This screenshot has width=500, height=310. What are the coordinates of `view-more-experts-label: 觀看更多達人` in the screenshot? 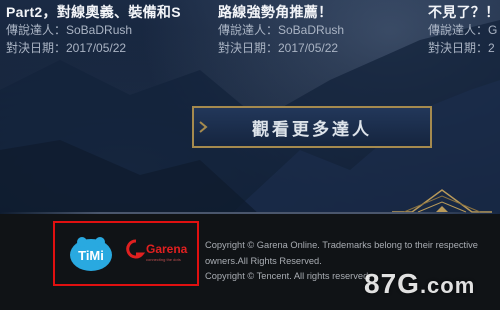 It's located at (312, 129).